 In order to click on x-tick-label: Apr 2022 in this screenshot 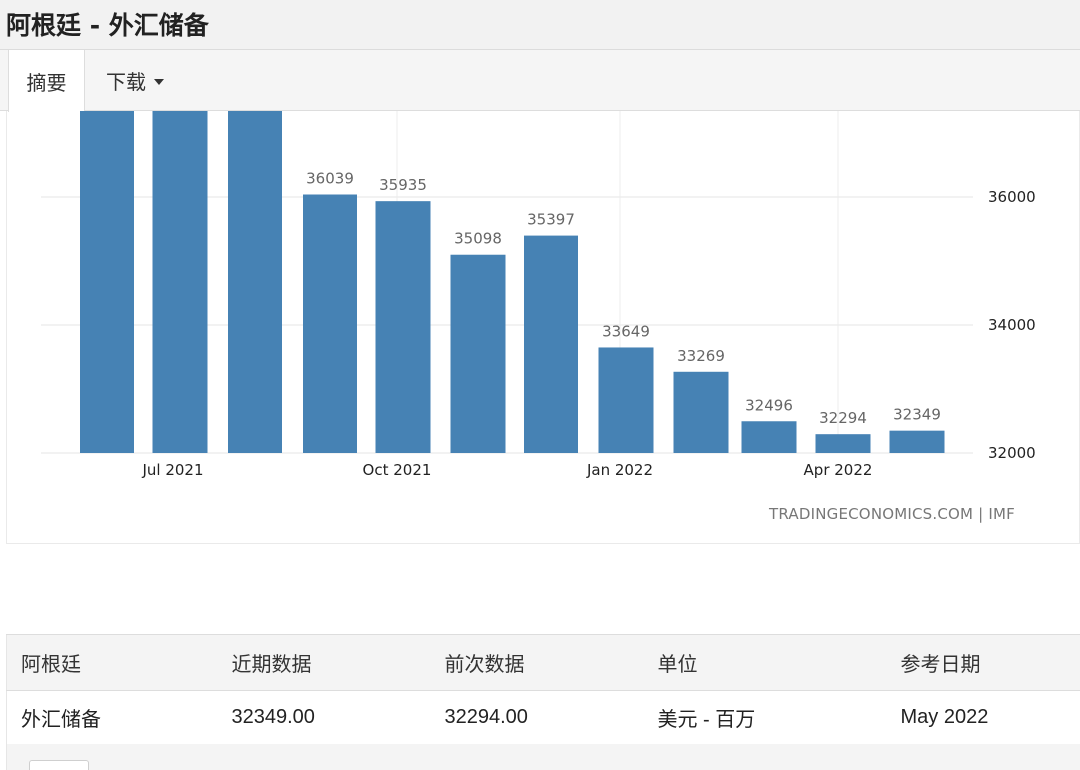, I will do `click(838, 470)`.